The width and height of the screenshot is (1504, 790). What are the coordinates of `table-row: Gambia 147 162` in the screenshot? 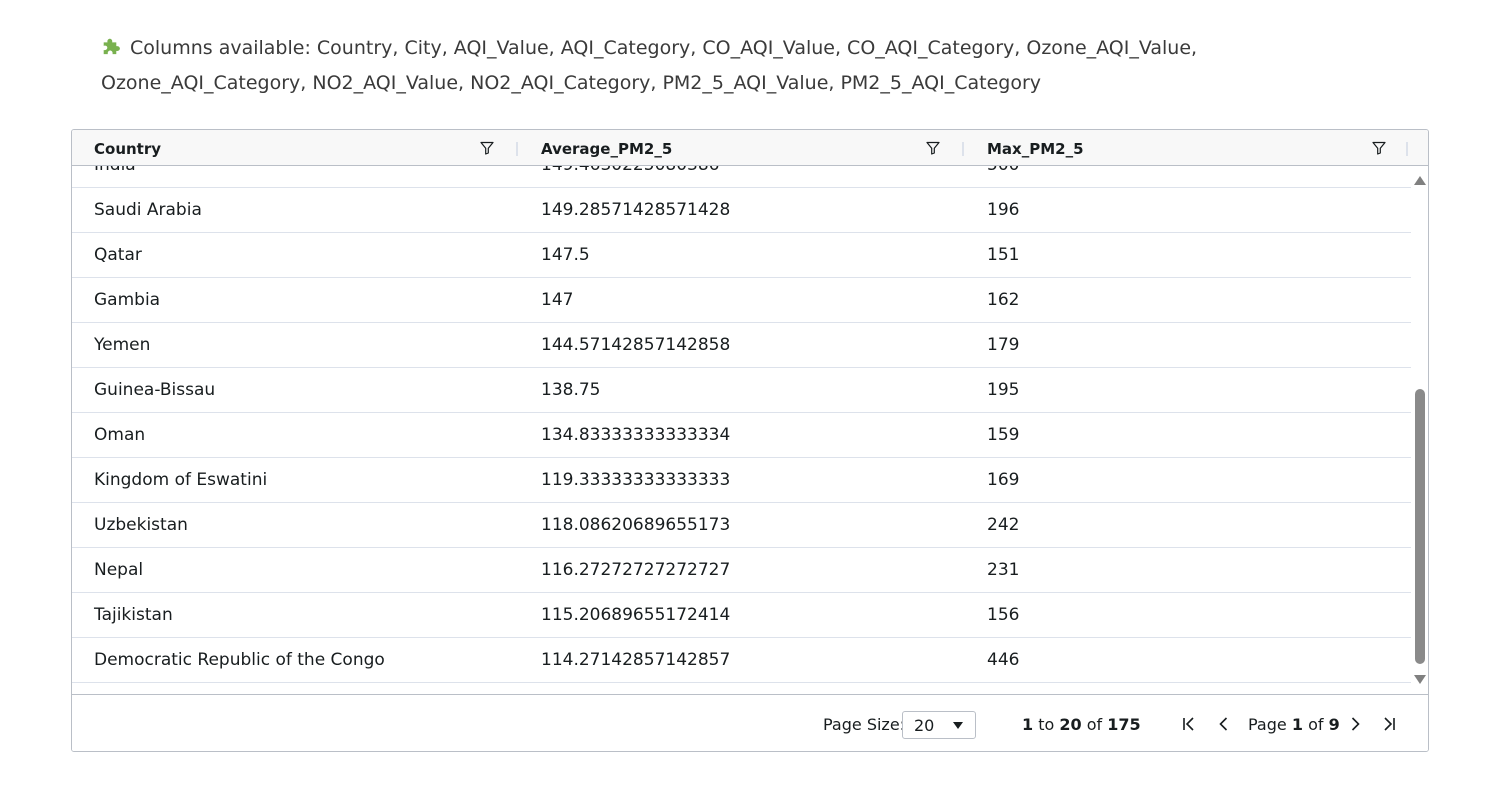 It's located at (741, 300).